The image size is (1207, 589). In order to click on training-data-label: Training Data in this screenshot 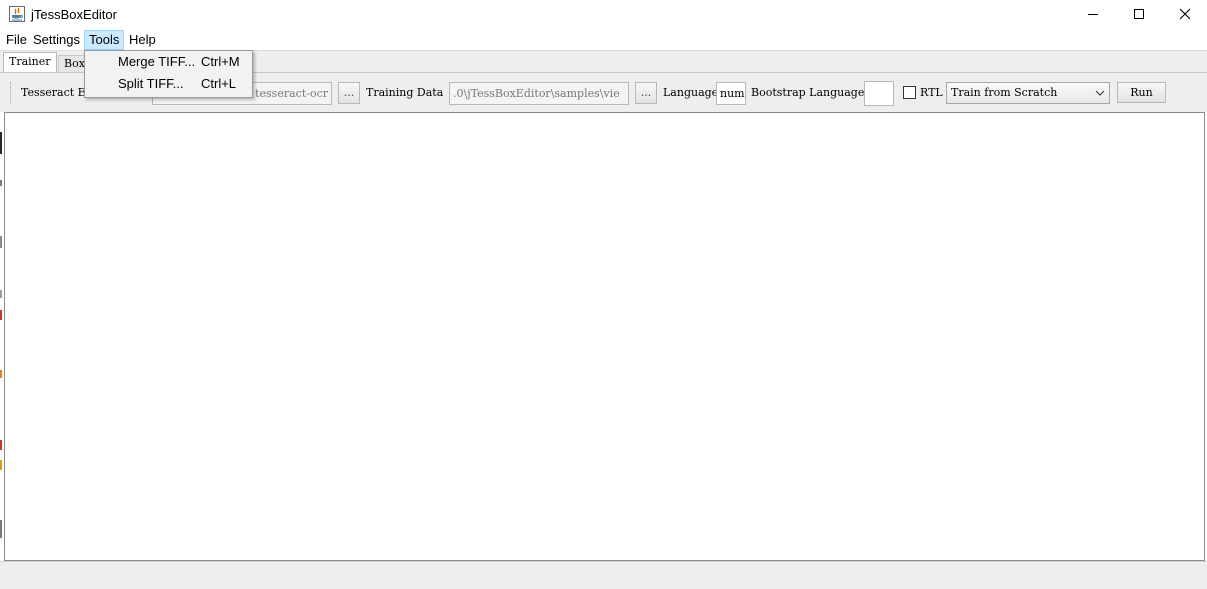, I will do `click(405, 92)`.